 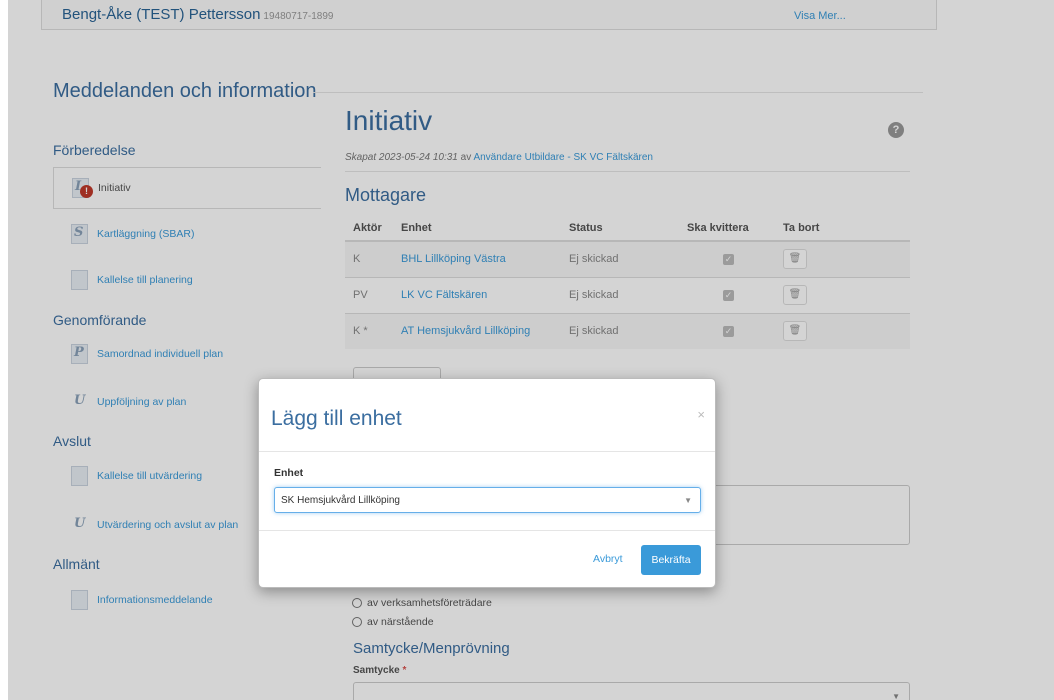 I want to click on unit-field-label: Enhet, so click(x=289, y=473).